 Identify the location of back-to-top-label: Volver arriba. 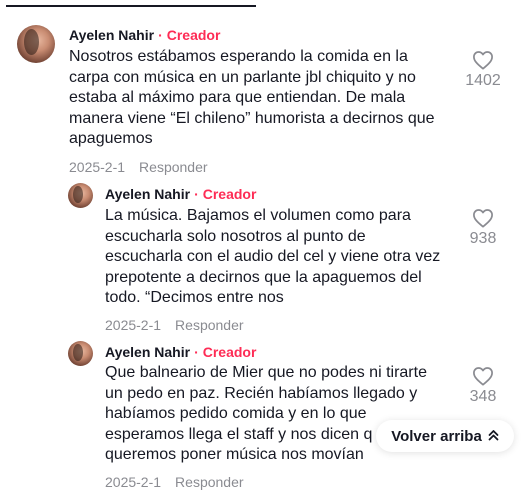
(436, 436).